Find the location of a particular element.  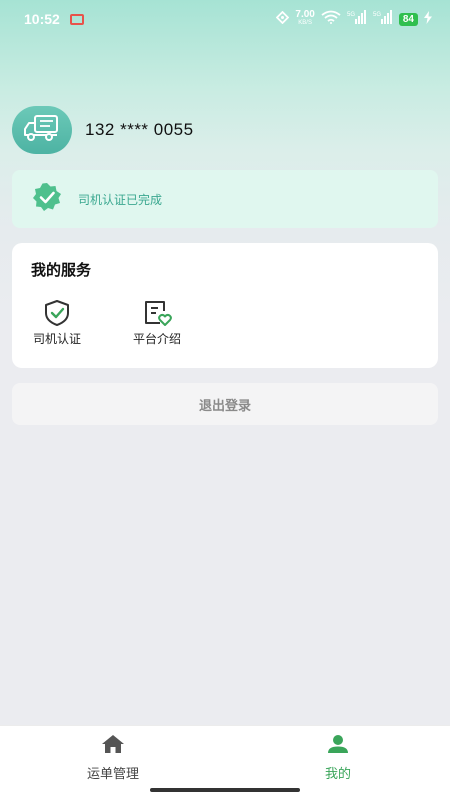

tab-waybill-management: 运单管理 is located at coordinates (113, 758).